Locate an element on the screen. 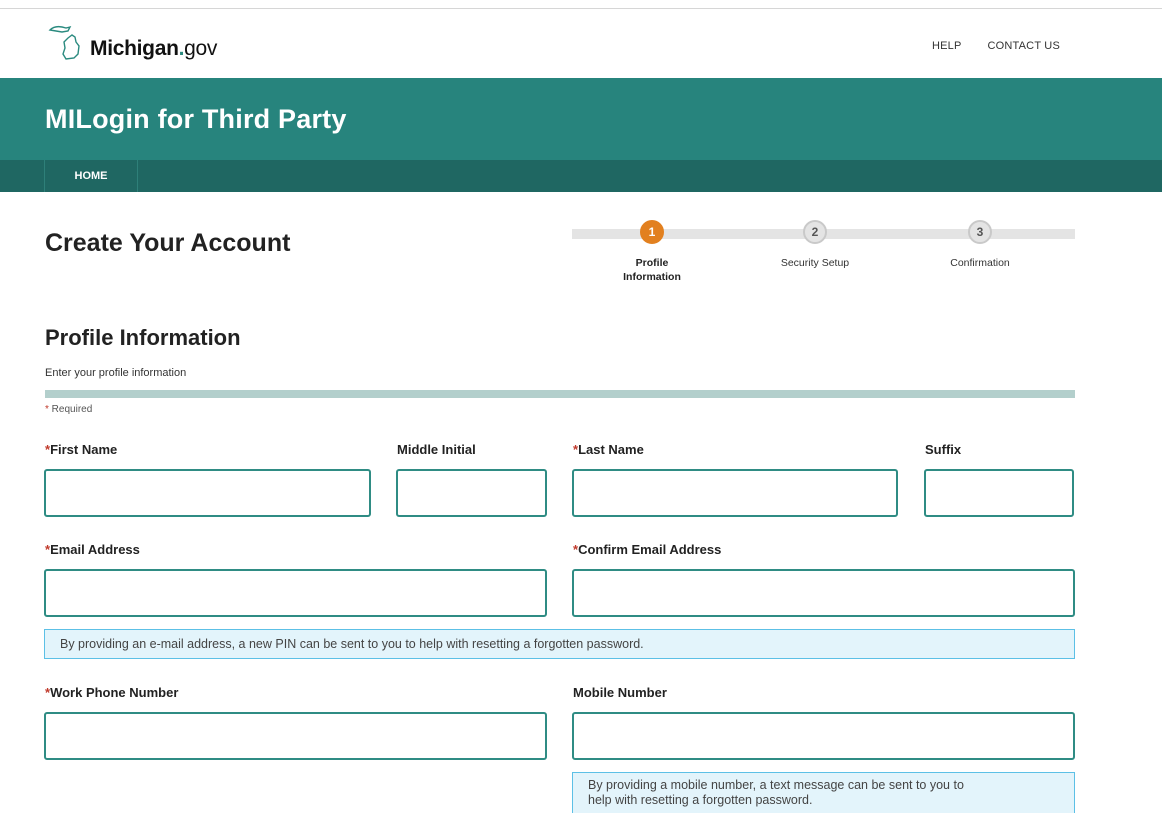  michigan-map-icon is located at coordinates (64, 42).